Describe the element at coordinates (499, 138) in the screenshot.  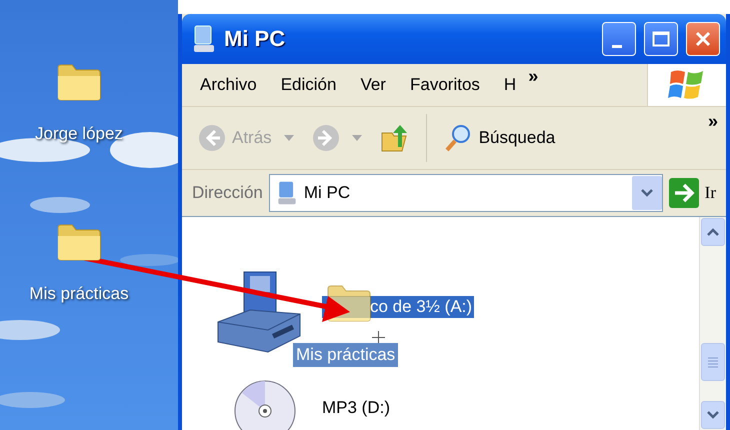
I see `search-button: Búsqueda` at that location.